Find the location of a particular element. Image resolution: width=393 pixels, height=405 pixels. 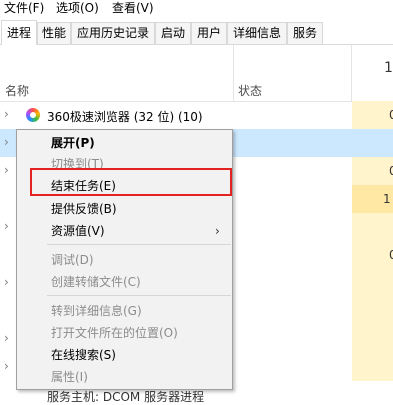

menu-item-open-file-location: 打开文件所在的位置(O) is located at coordinates (124, 333).